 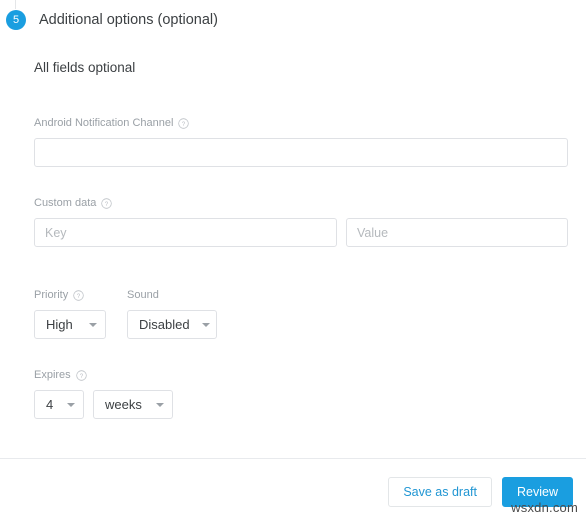 I want to click on custom-data-label-text: Custom data, so click(x=65, y=203).